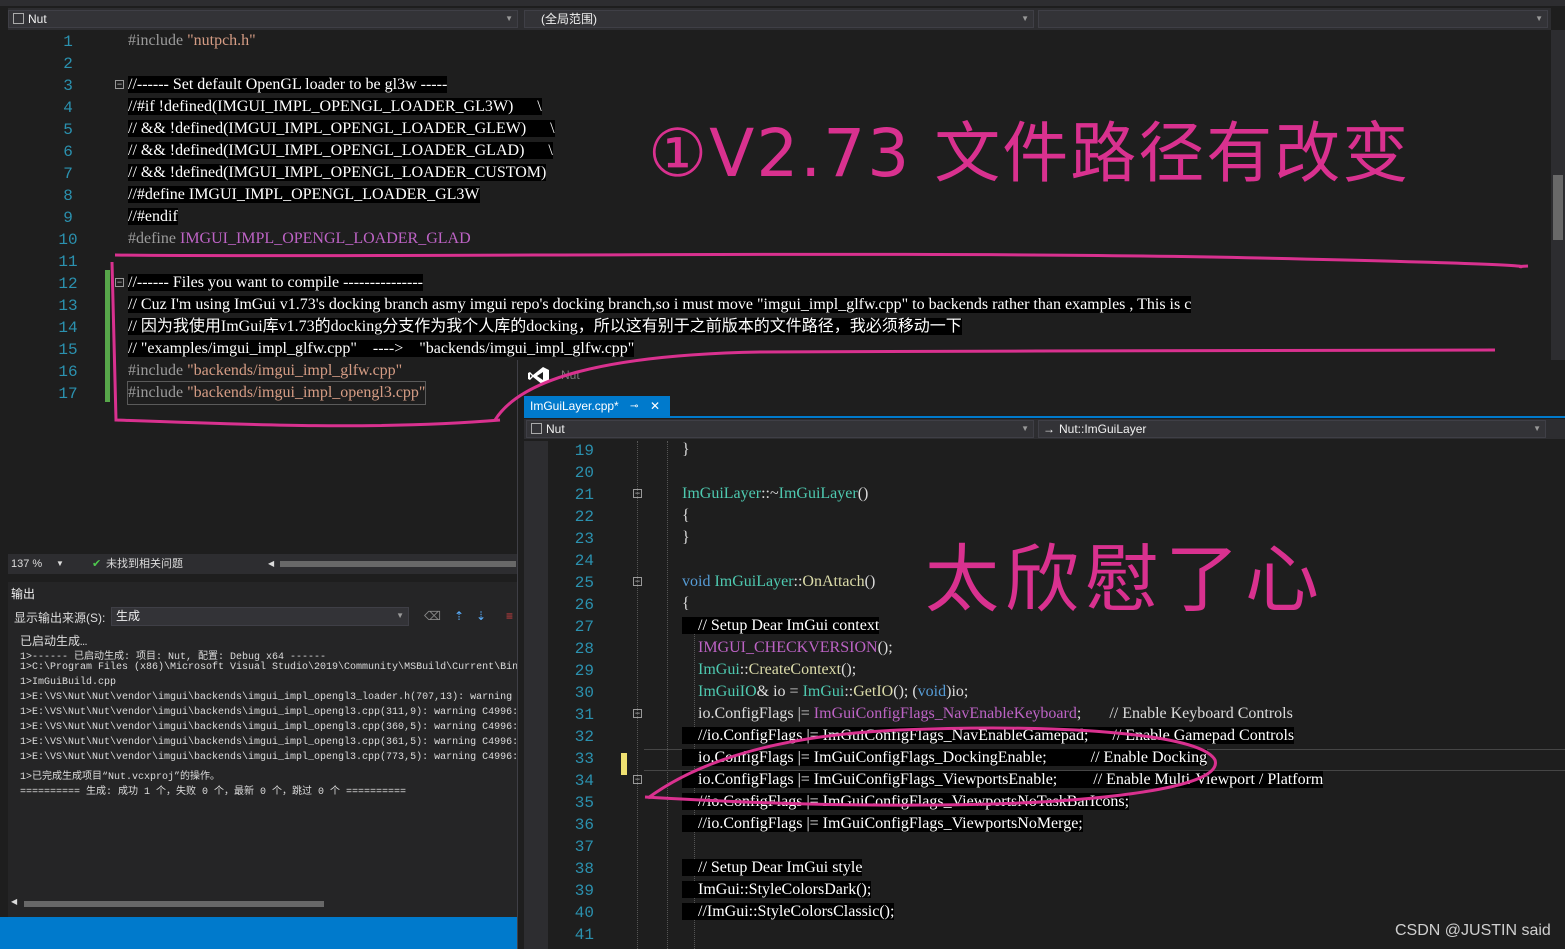 The height and width of the screenshot is (949, 1565). What do you see at coordinates (1041, 377) in the screenshot?
I see `floating-window-titlebar: Nut` at bounding box center [1041, 377].